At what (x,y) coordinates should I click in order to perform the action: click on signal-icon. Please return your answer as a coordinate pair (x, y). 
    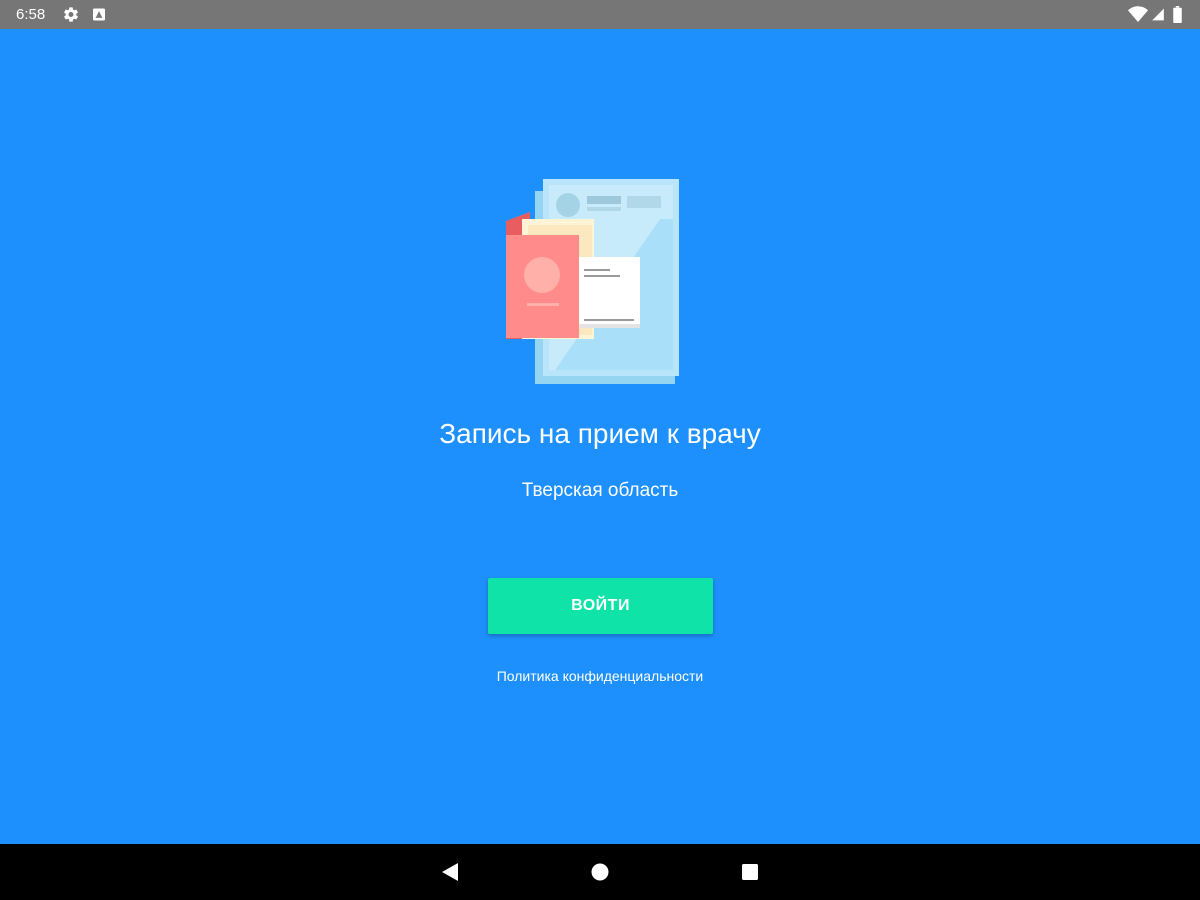
    Looking at the image, I should click on (1158, 14).